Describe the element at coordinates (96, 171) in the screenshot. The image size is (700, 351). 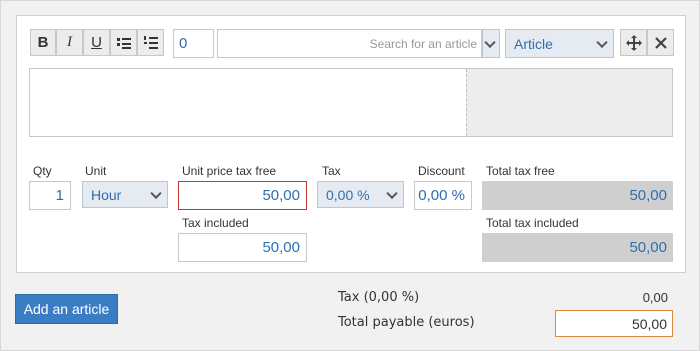
I see `unit-label: Unit` at that location.